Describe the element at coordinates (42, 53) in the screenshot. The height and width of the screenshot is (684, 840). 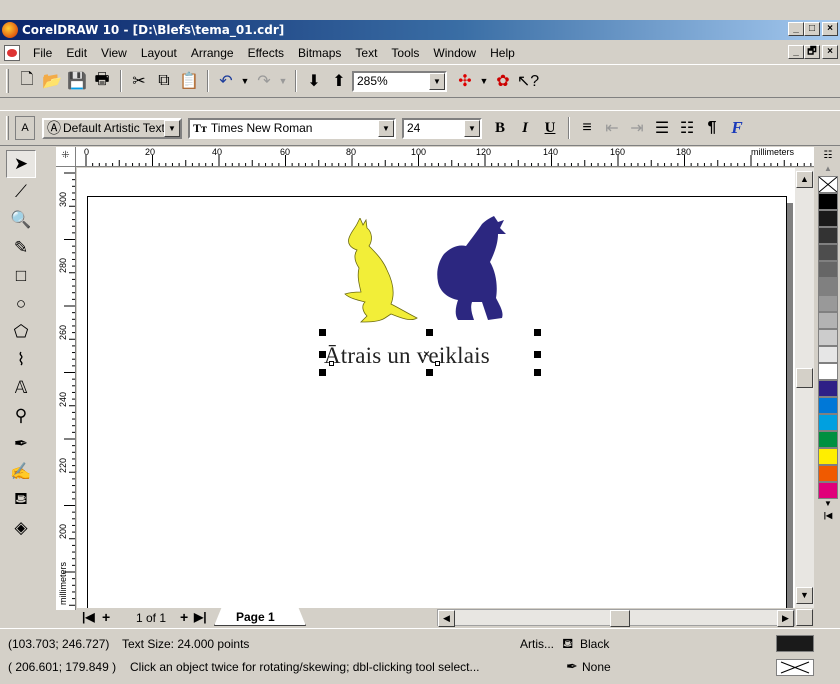
I see `menu-file: File` at that location.